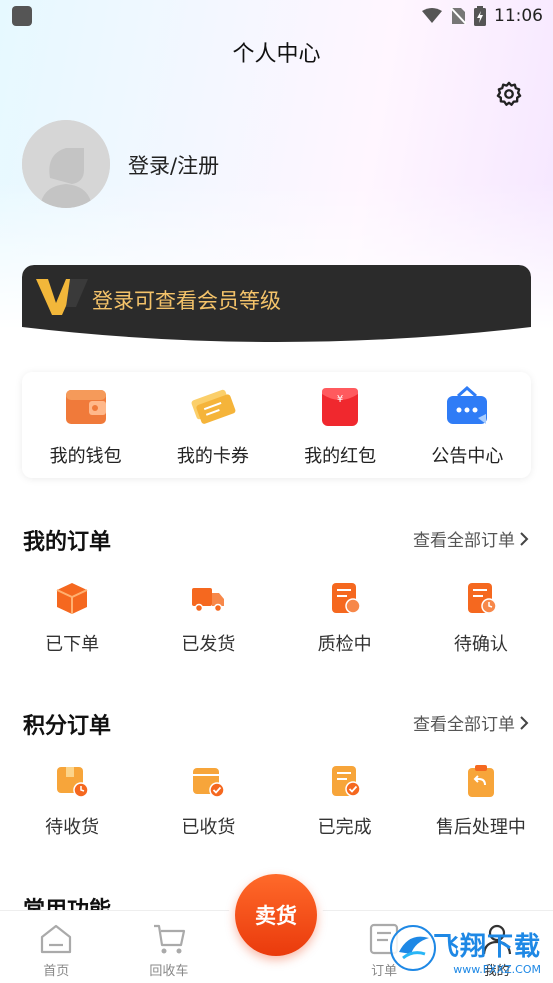  Describe the element at coordinates (344, 644) in the screenshot. I see `order-status-inspecting-label: 质检中` at that location.